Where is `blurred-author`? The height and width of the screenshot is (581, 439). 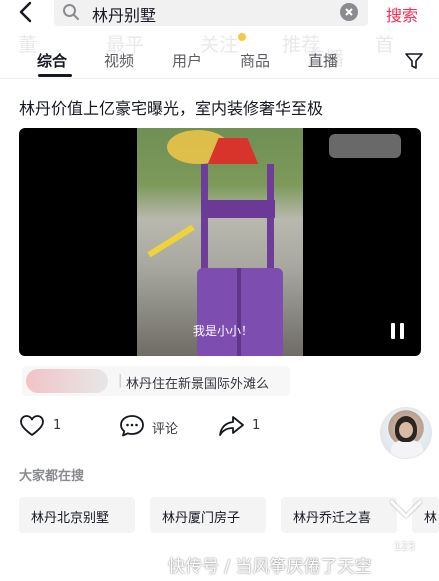
blurred-author is located at coordinates (67, 381).